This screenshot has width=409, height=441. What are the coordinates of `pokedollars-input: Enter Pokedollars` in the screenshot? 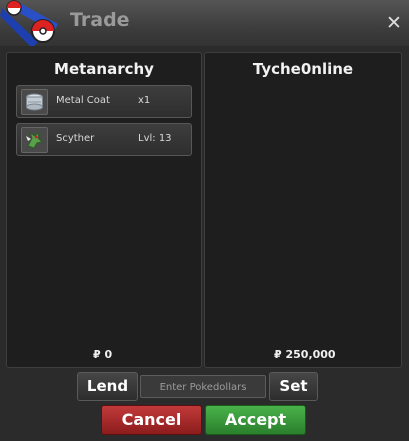 It's located at (203, 386).